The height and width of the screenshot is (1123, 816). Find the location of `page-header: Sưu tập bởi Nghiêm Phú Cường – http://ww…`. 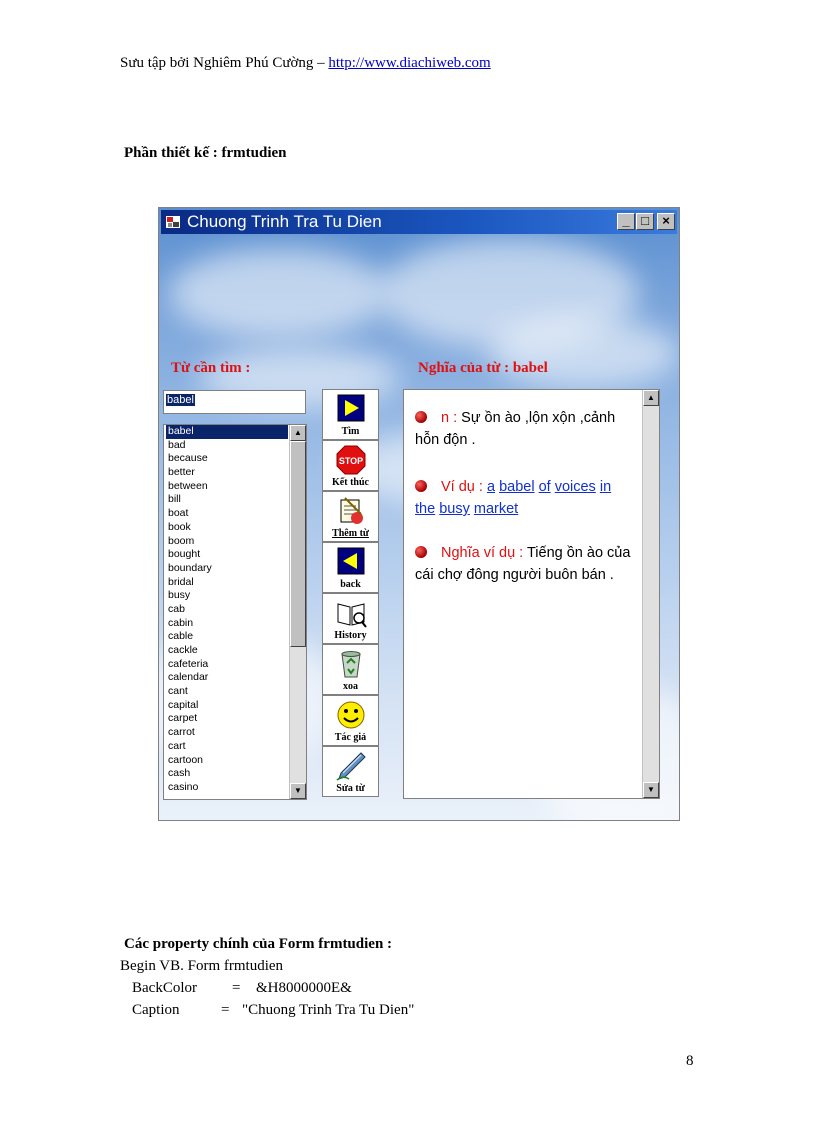

page-header: Sưu tập bởi Nghiêm Phú Cường – http://ww… is located at coordinates (305, 63).